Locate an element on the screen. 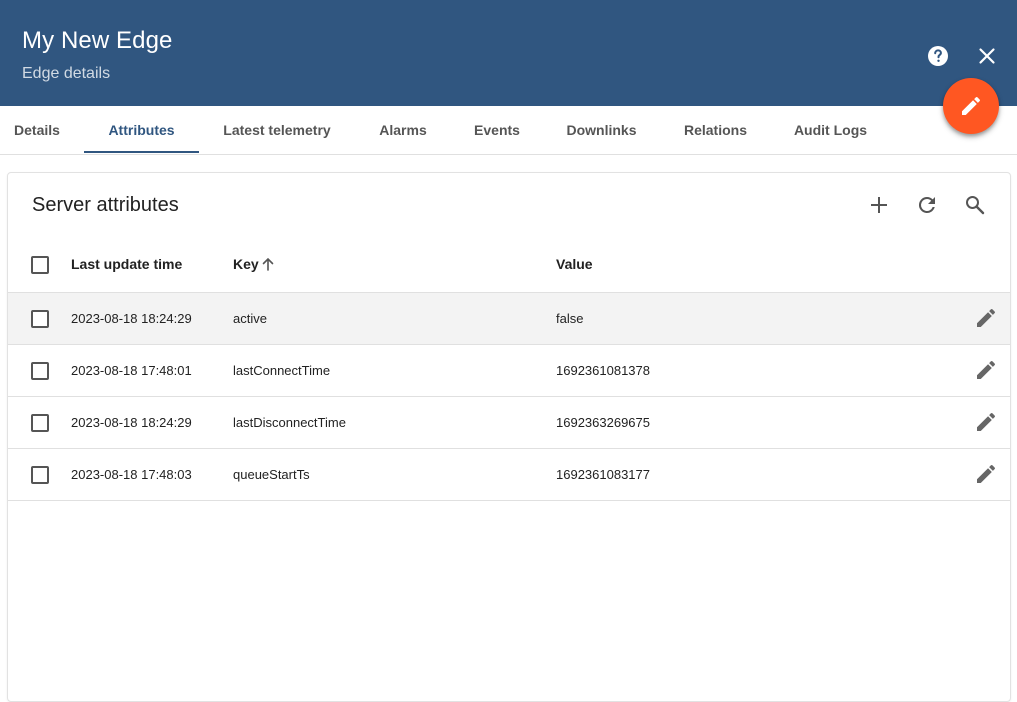  add-attribute-button is located at coordinates (879, 205).